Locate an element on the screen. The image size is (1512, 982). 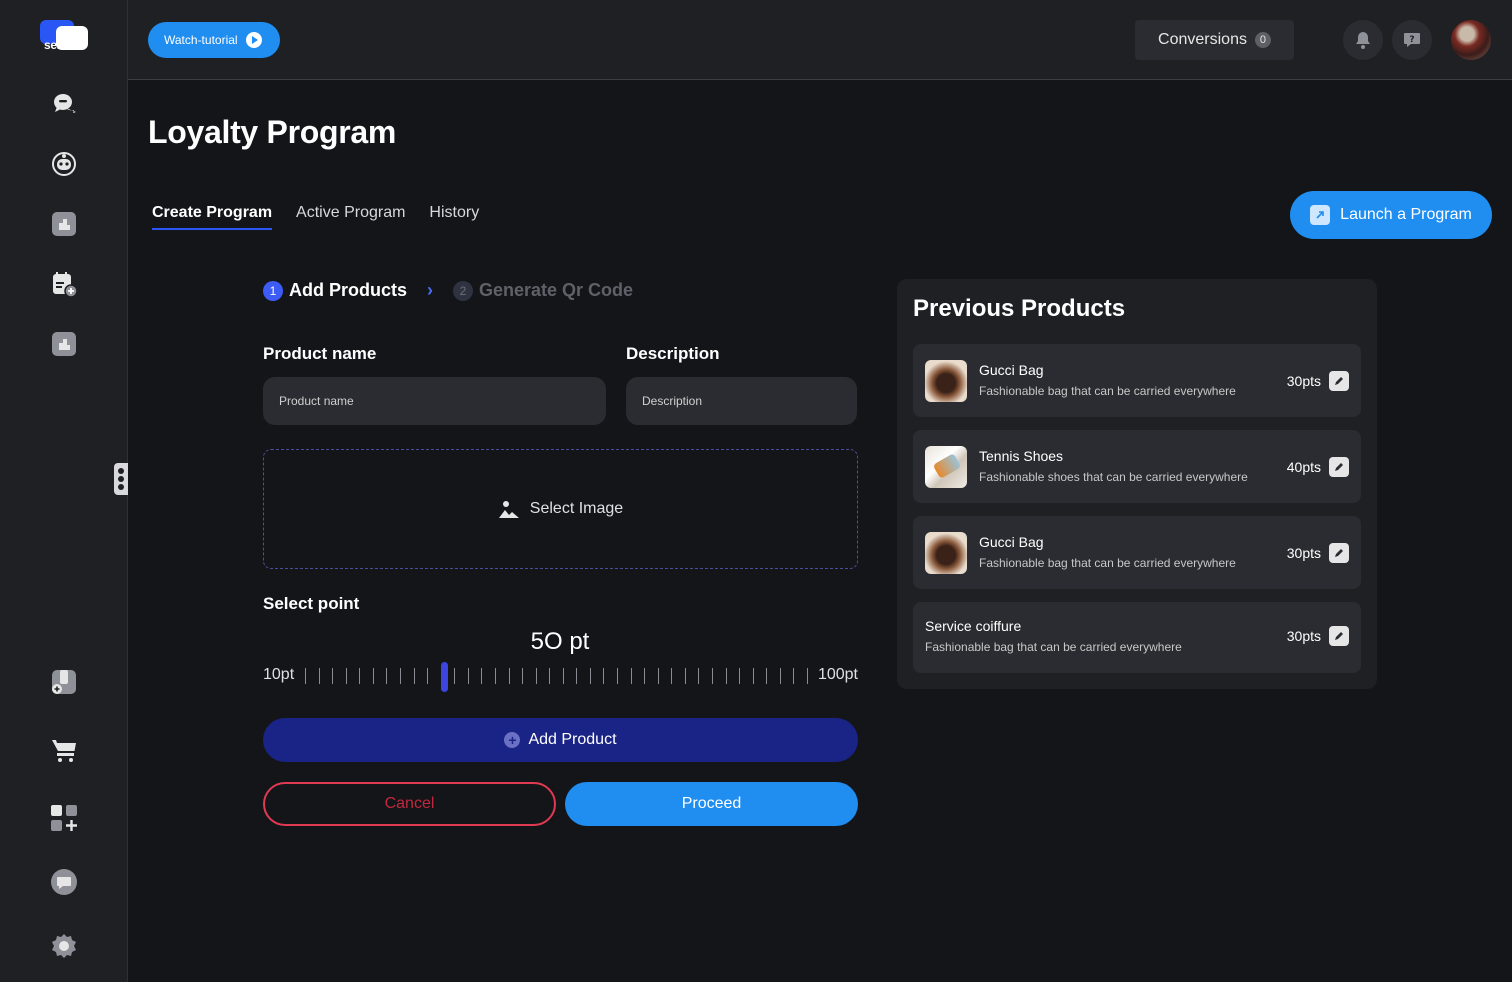
conversions-count-badge: 0 is located at coordinates (1262, 40).